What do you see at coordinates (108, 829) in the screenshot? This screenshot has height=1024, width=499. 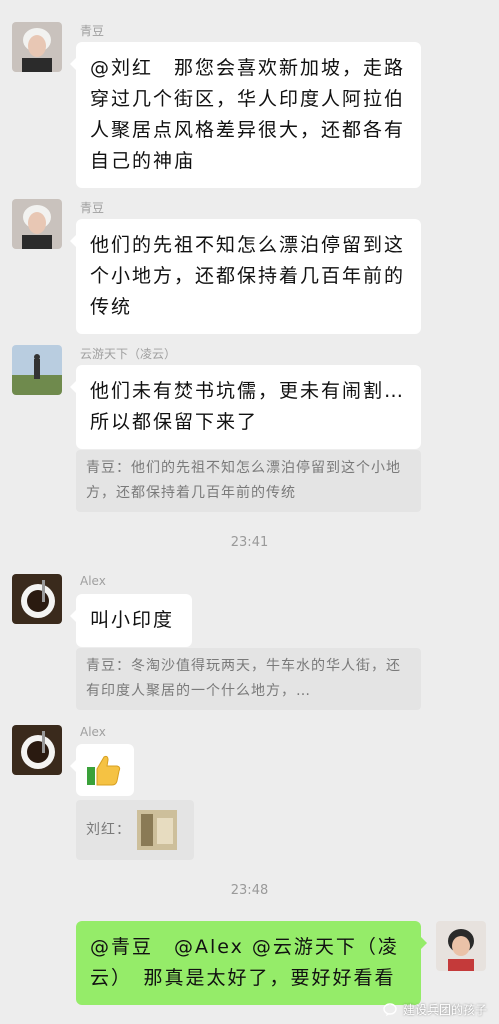 I see `quote-sender: 刘红：` at bounding box center [108, 829].